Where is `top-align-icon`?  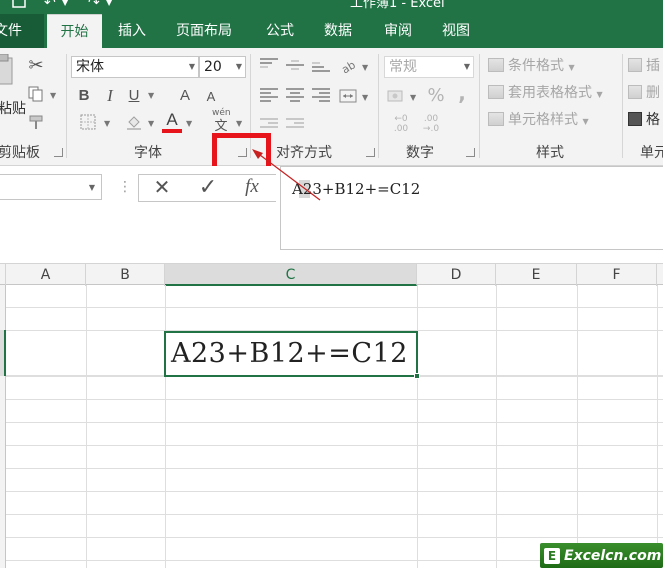 top-align-icon is located at coordinates (269, 65).